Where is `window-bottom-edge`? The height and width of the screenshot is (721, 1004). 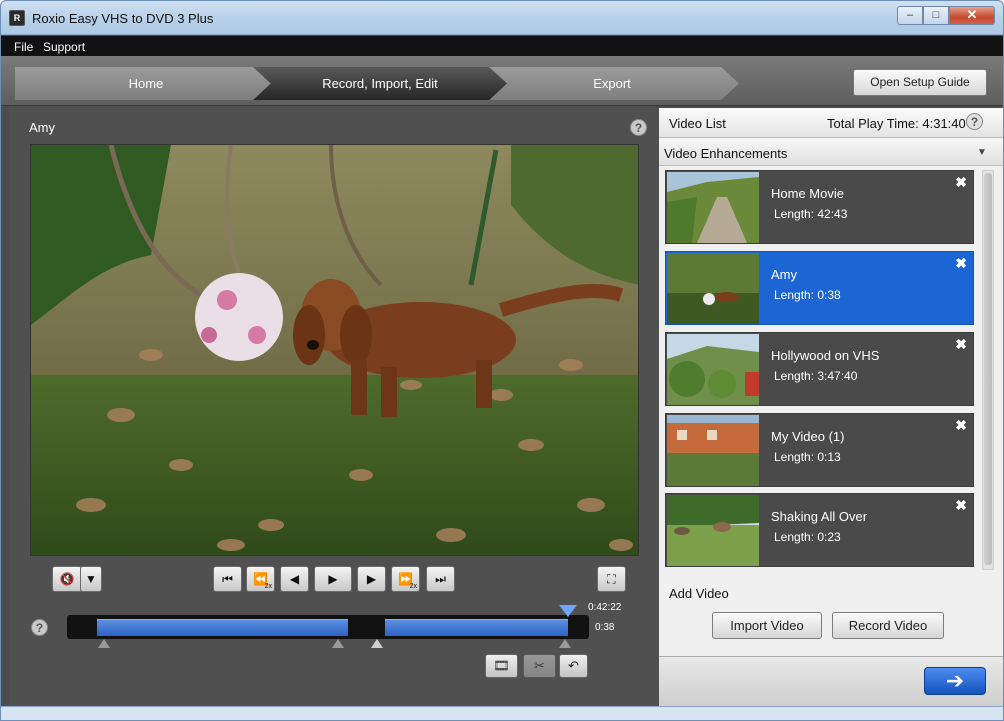
window-bottom-edge is located at coordinates (502, 713).